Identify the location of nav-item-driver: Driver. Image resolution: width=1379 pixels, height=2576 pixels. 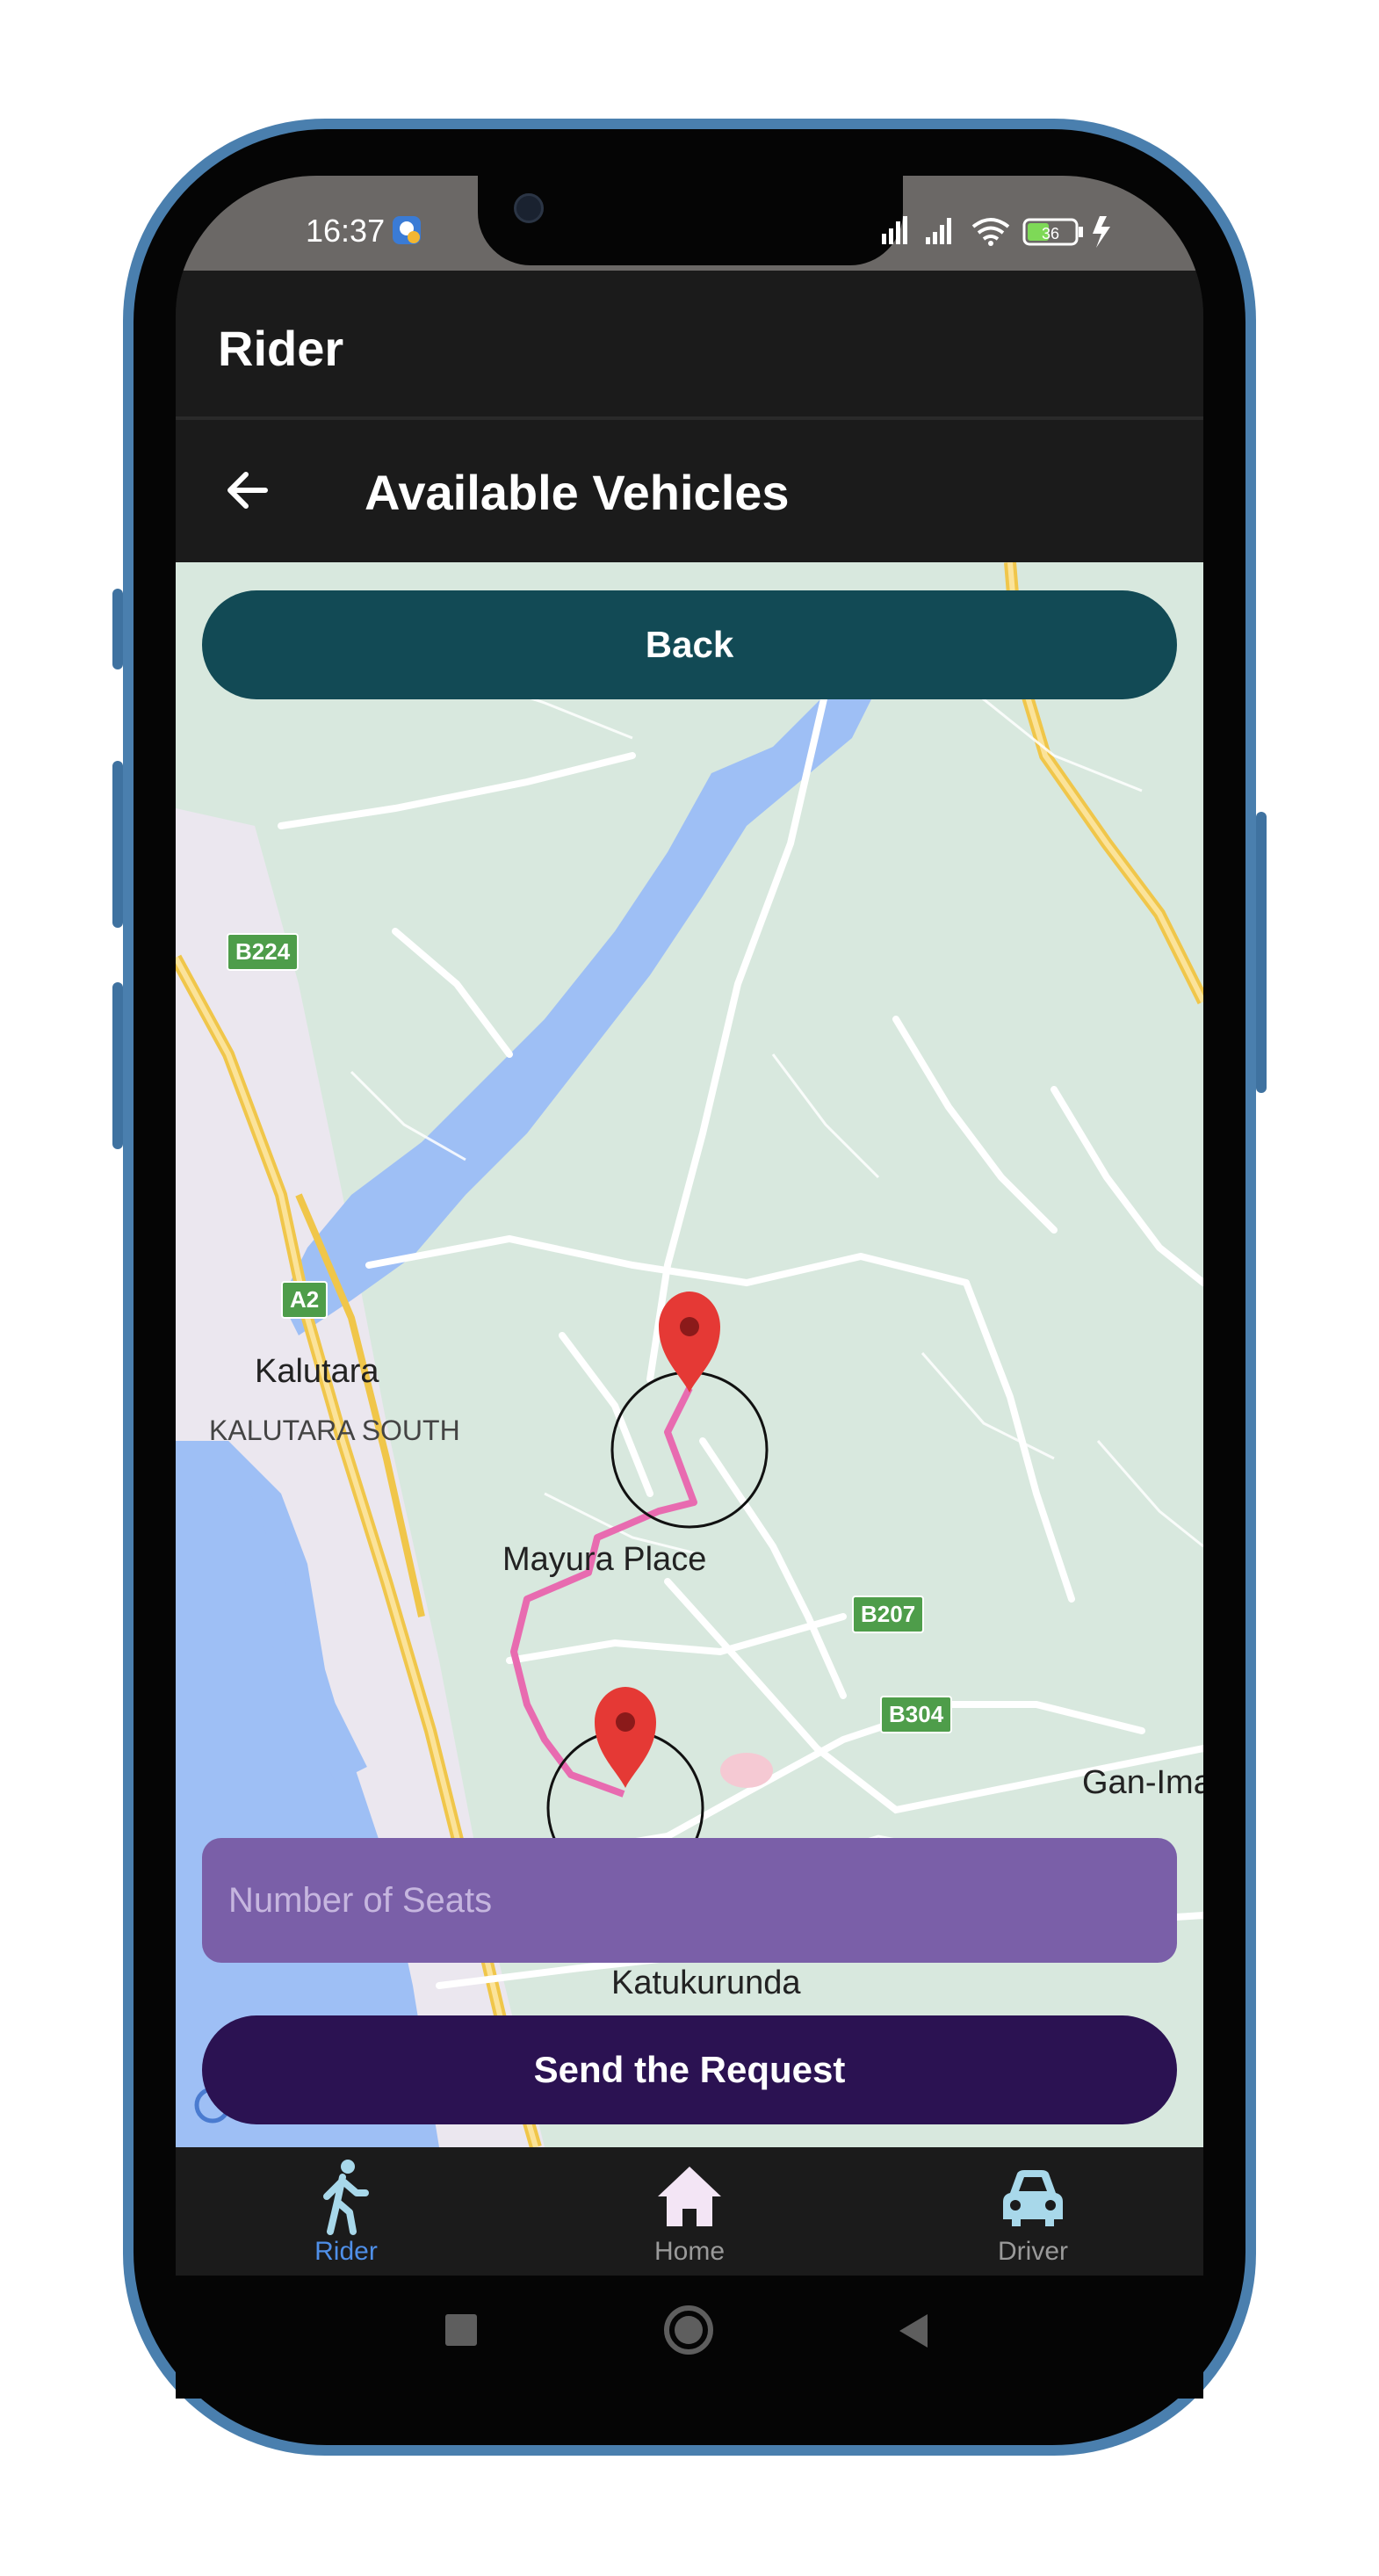
(1033, 2211).